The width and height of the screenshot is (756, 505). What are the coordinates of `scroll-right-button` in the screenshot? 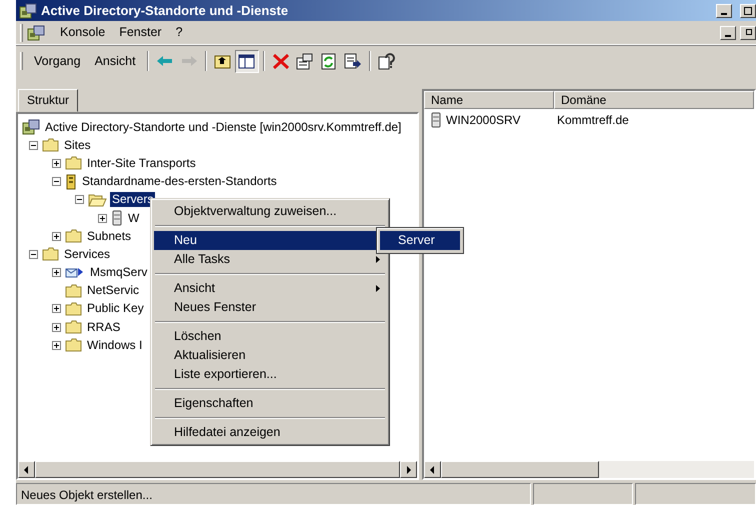 It's located at (408, 469).